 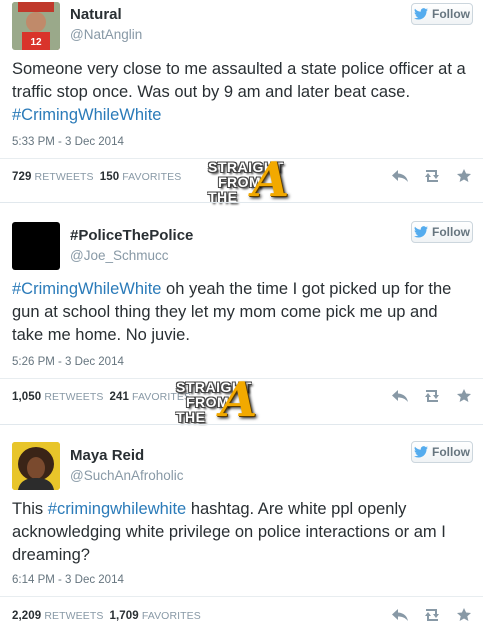 What do you see at coordinates (107, 455) in the screenshot?
I see `tweet-author-name: Maya Reid` at bounding box center [107, 455].